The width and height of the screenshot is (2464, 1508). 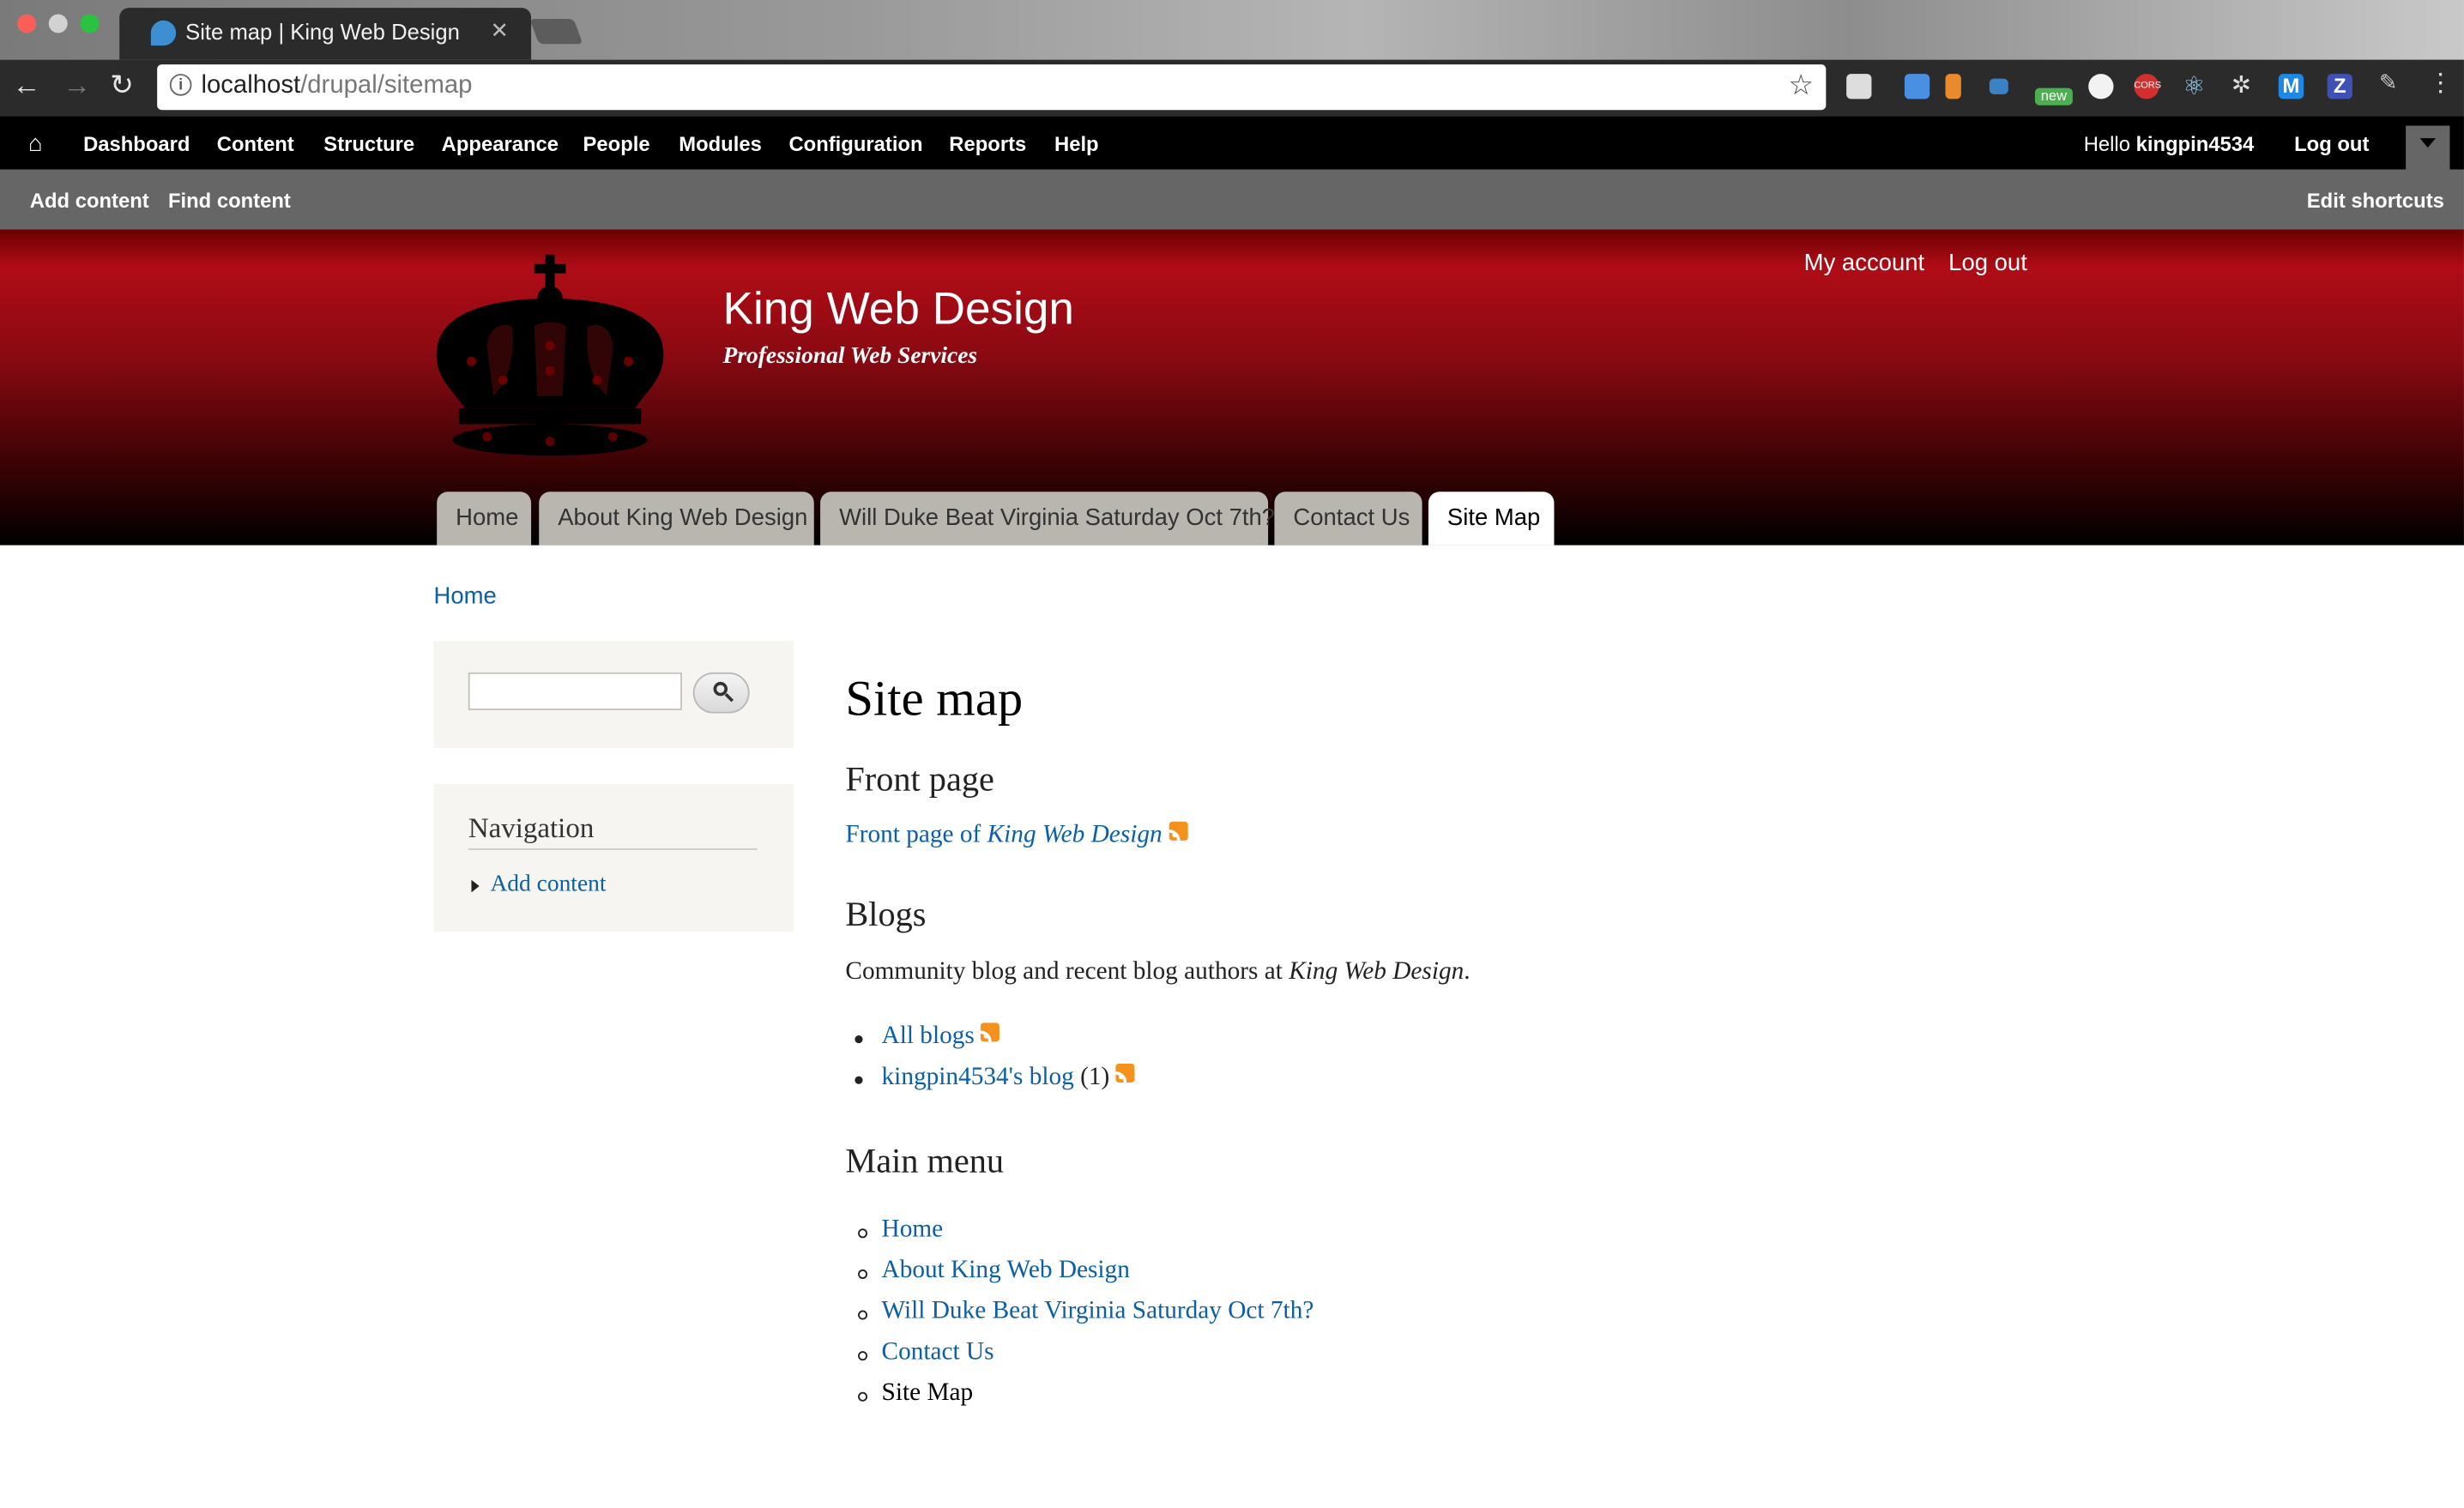 I want to click on blogs-heading: Blogs, so click(x=886, y=913).